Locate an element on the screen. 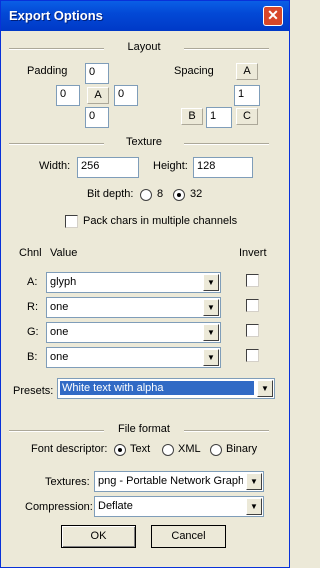 The image size is (320, 568). layout-heading: Layout is located at coordinates (144, 47).